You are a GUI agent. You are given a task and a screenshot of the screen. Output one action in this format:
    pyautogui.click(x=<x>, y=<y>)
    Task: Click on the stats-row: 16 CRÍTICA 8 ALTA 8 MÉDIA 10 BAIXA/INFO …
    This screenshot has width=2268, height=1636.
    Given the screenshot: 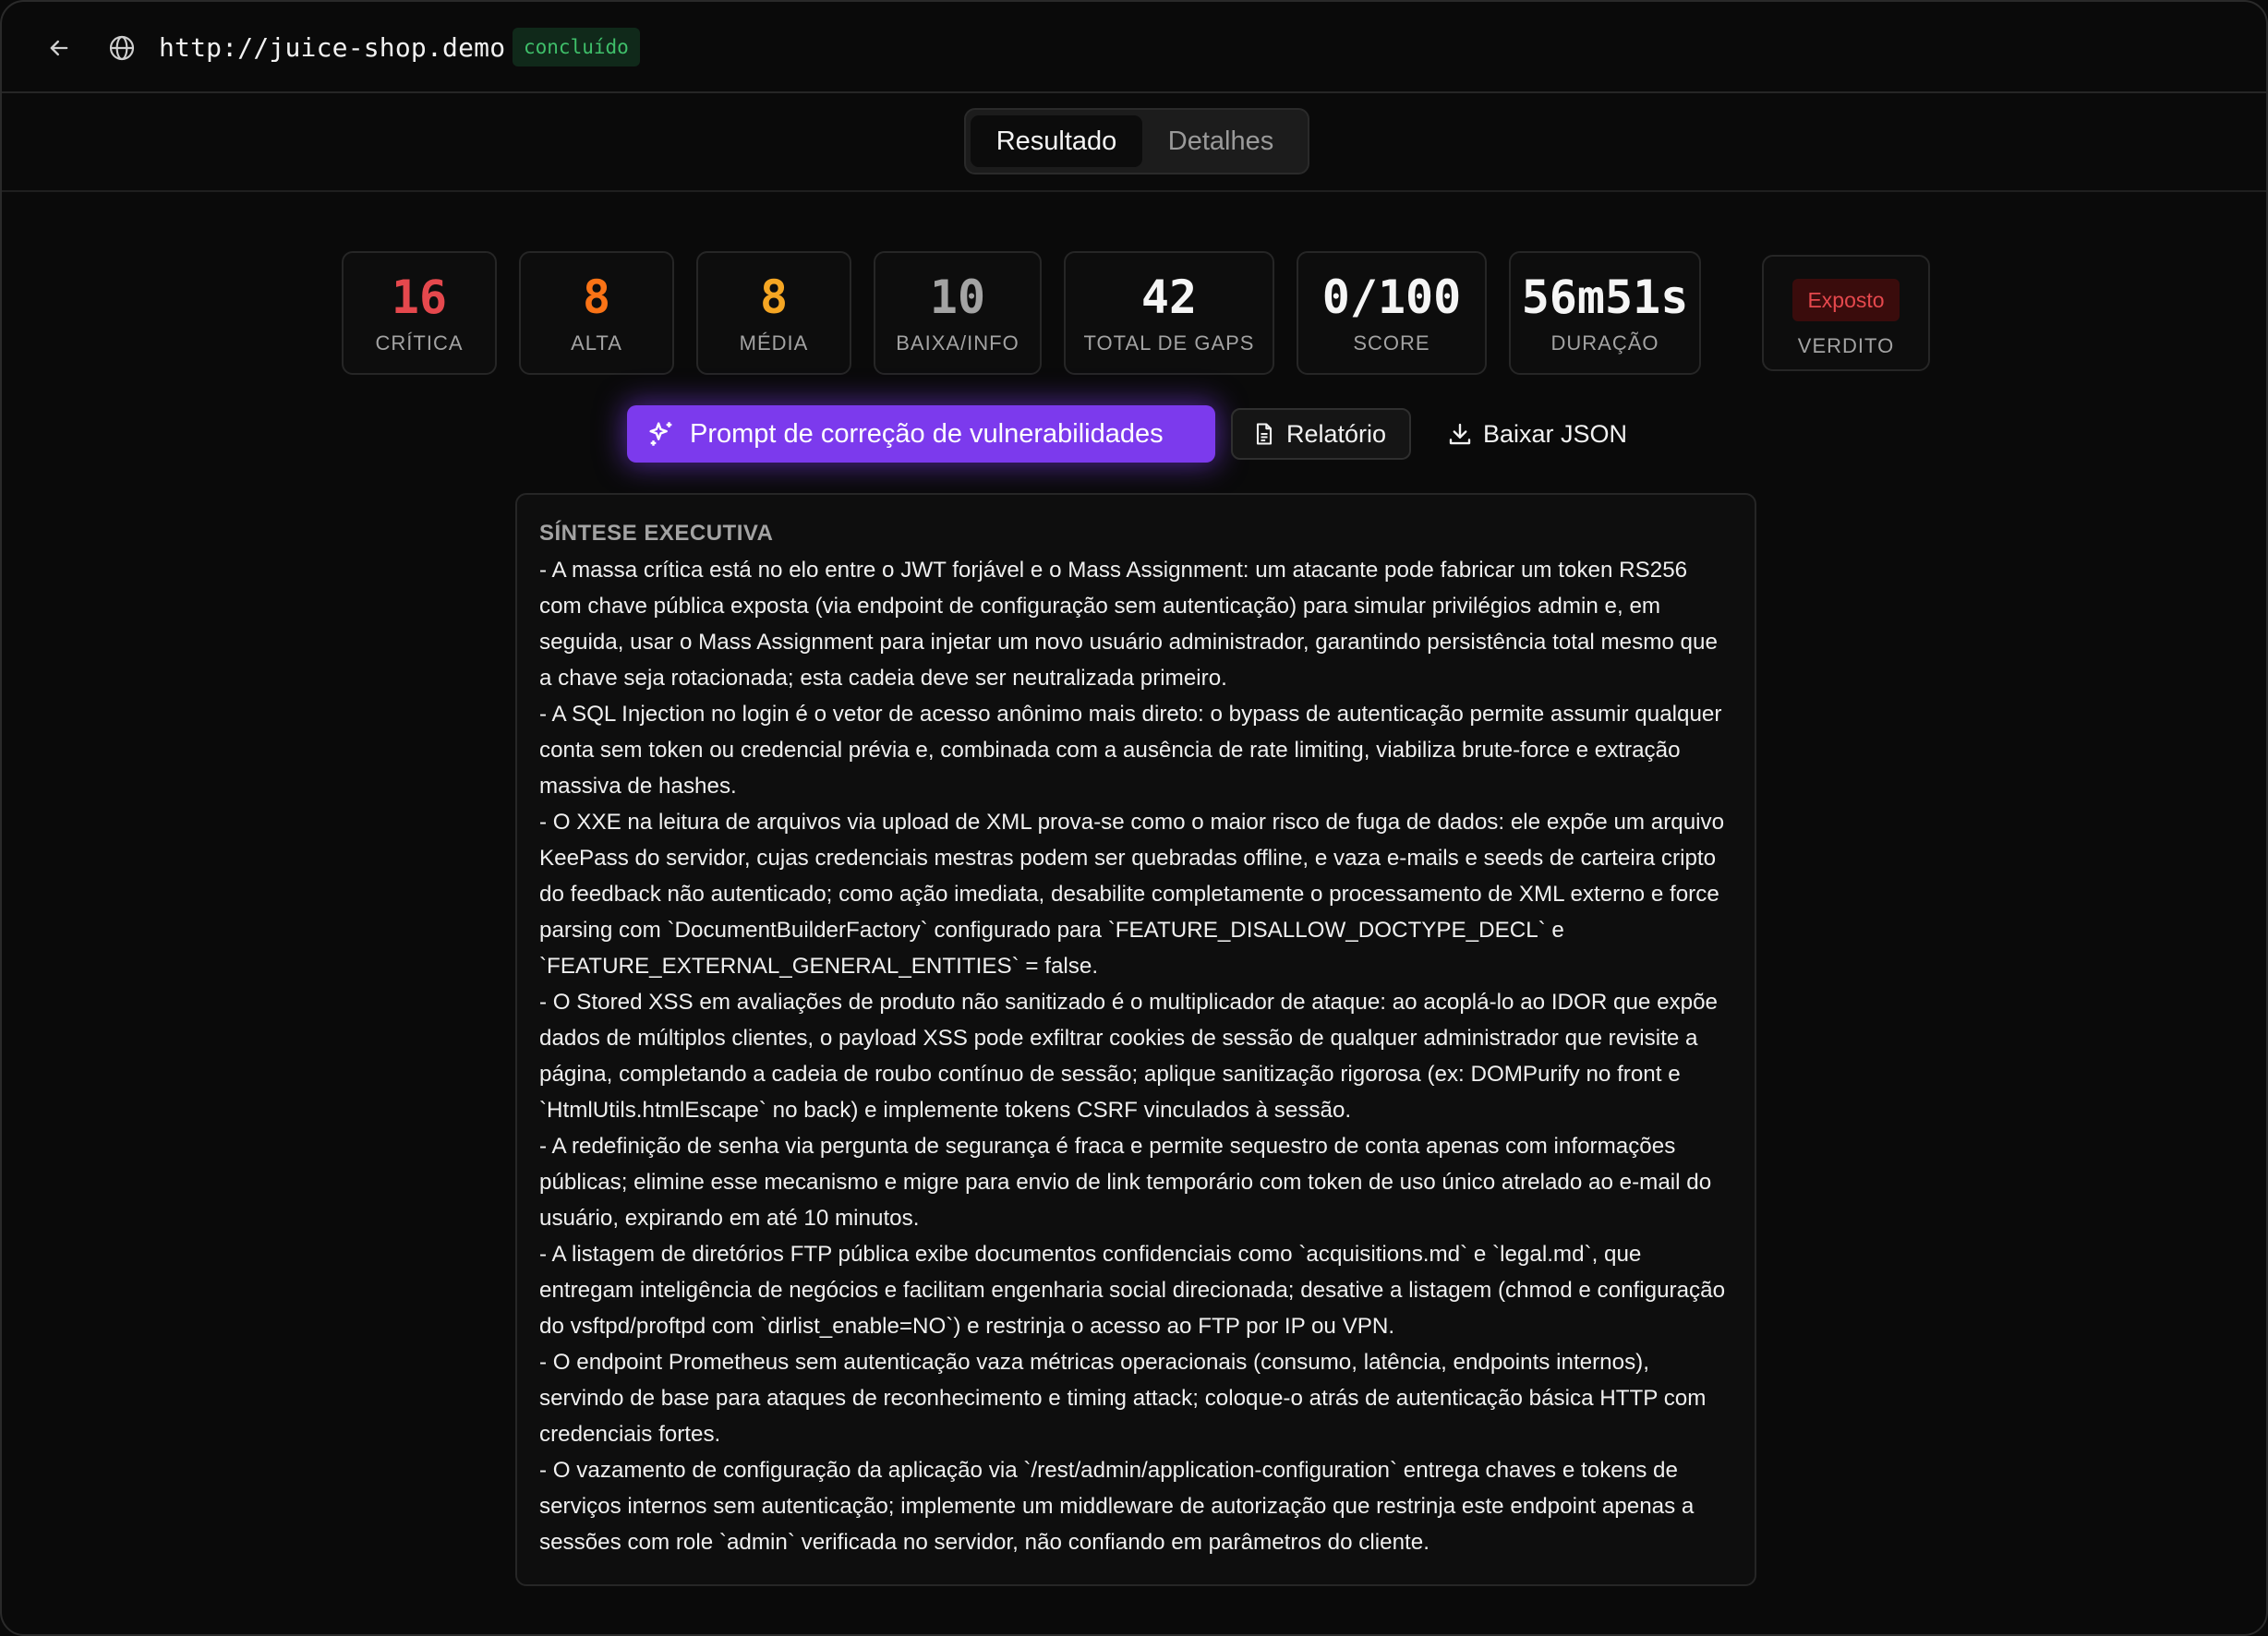 What is the action you would take?
    pyautogui.click(x=1134, y=313)
    